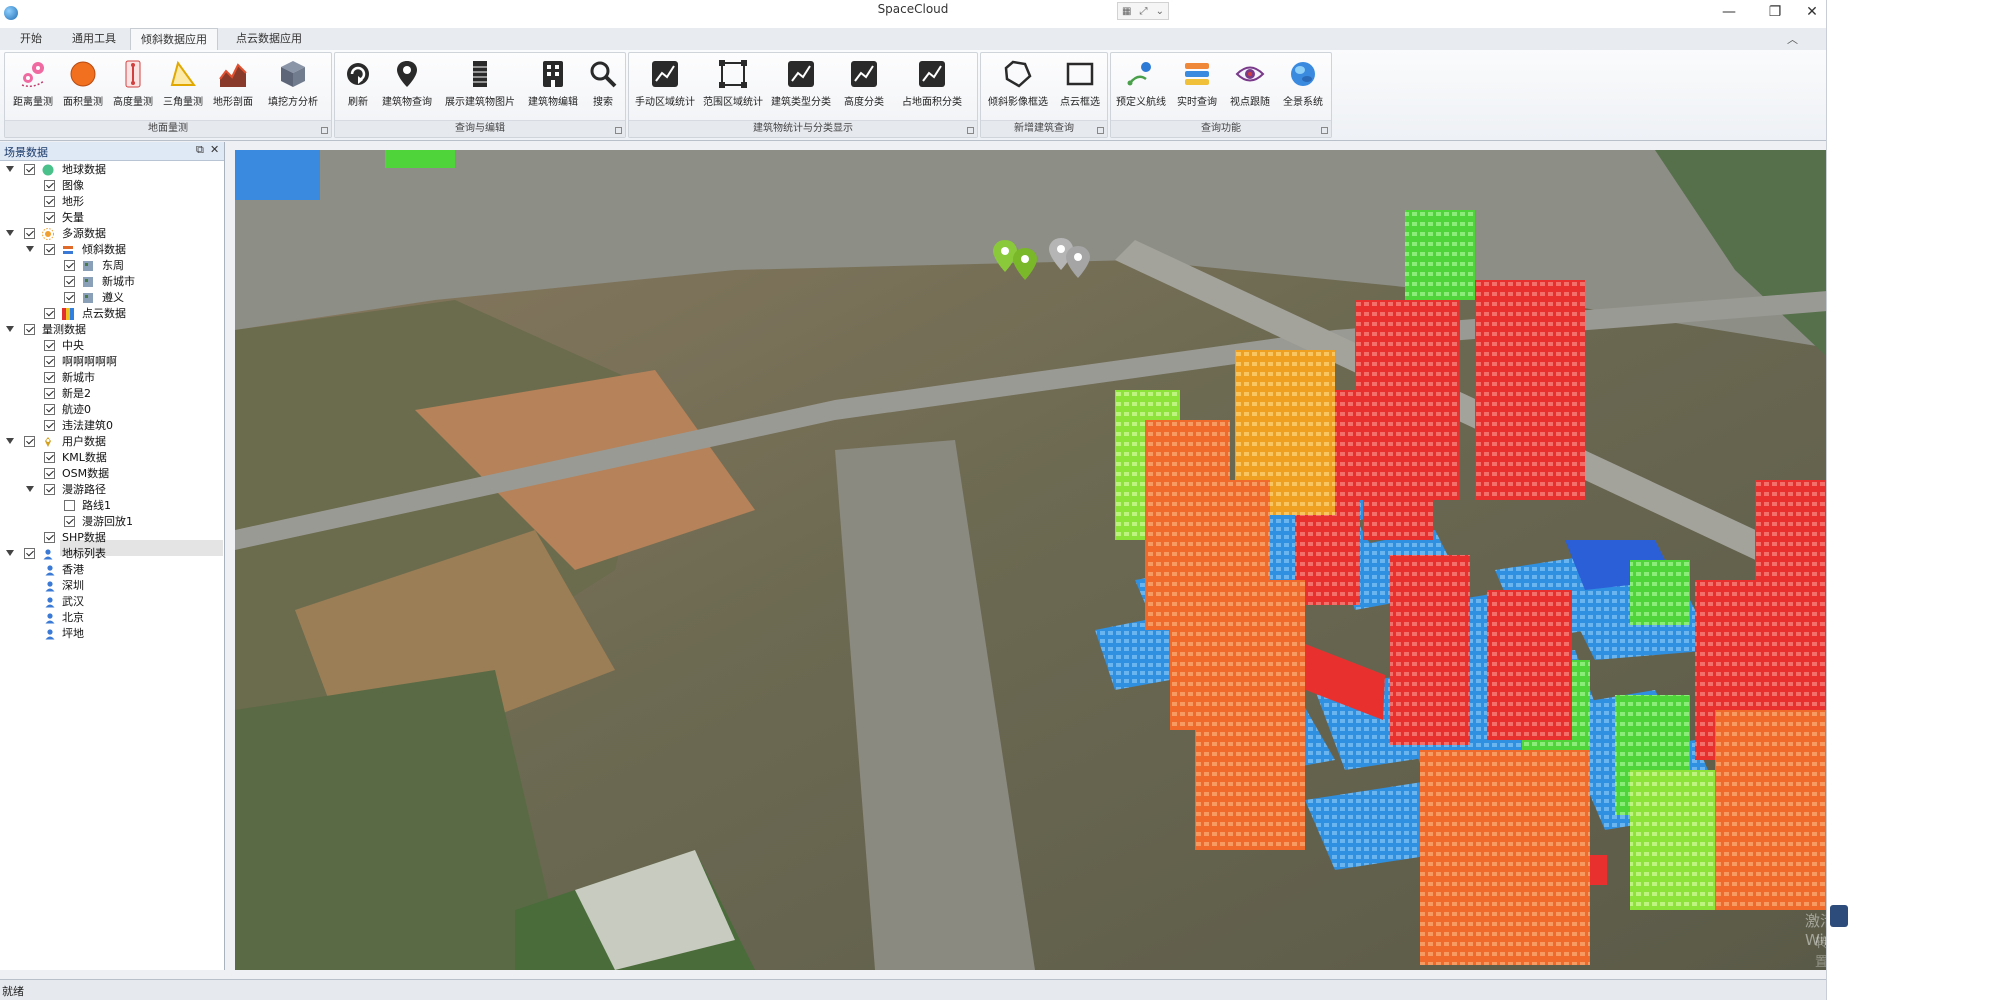 The height and width of the screenshot is (1000, 2000). I want to click on tree-node-central: 中央, so click(112, 346).